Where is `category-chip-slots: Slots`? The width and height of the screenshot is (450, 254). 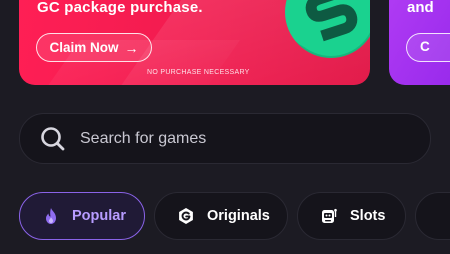
category-chip-slots: Slots is located at coordinates (351, 216).